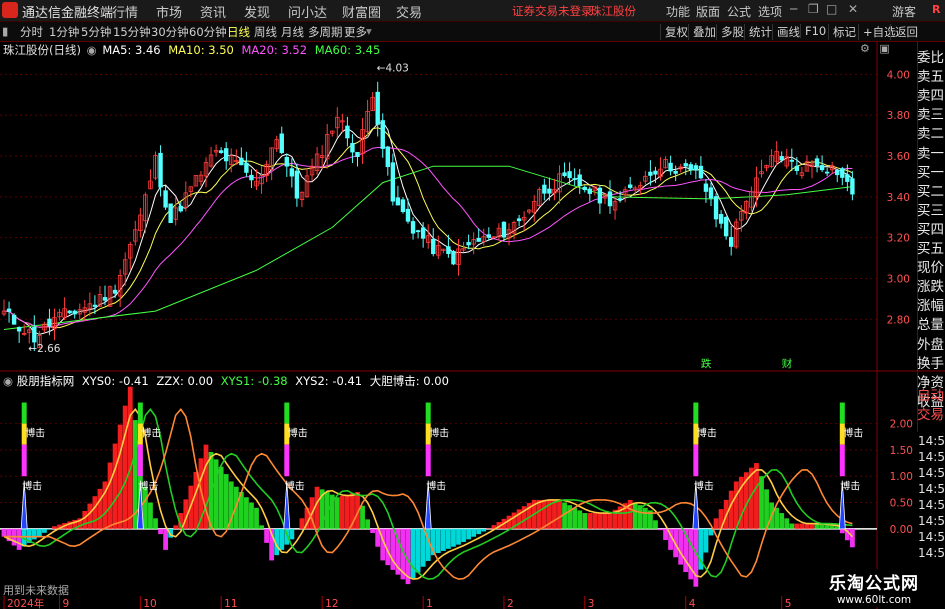 The width and height of the screenshot is (945, 609). What do you see at coordinates (931, 457) in the screenshot?
I see `time-label: 14:52` at bounding box center [931, 457].